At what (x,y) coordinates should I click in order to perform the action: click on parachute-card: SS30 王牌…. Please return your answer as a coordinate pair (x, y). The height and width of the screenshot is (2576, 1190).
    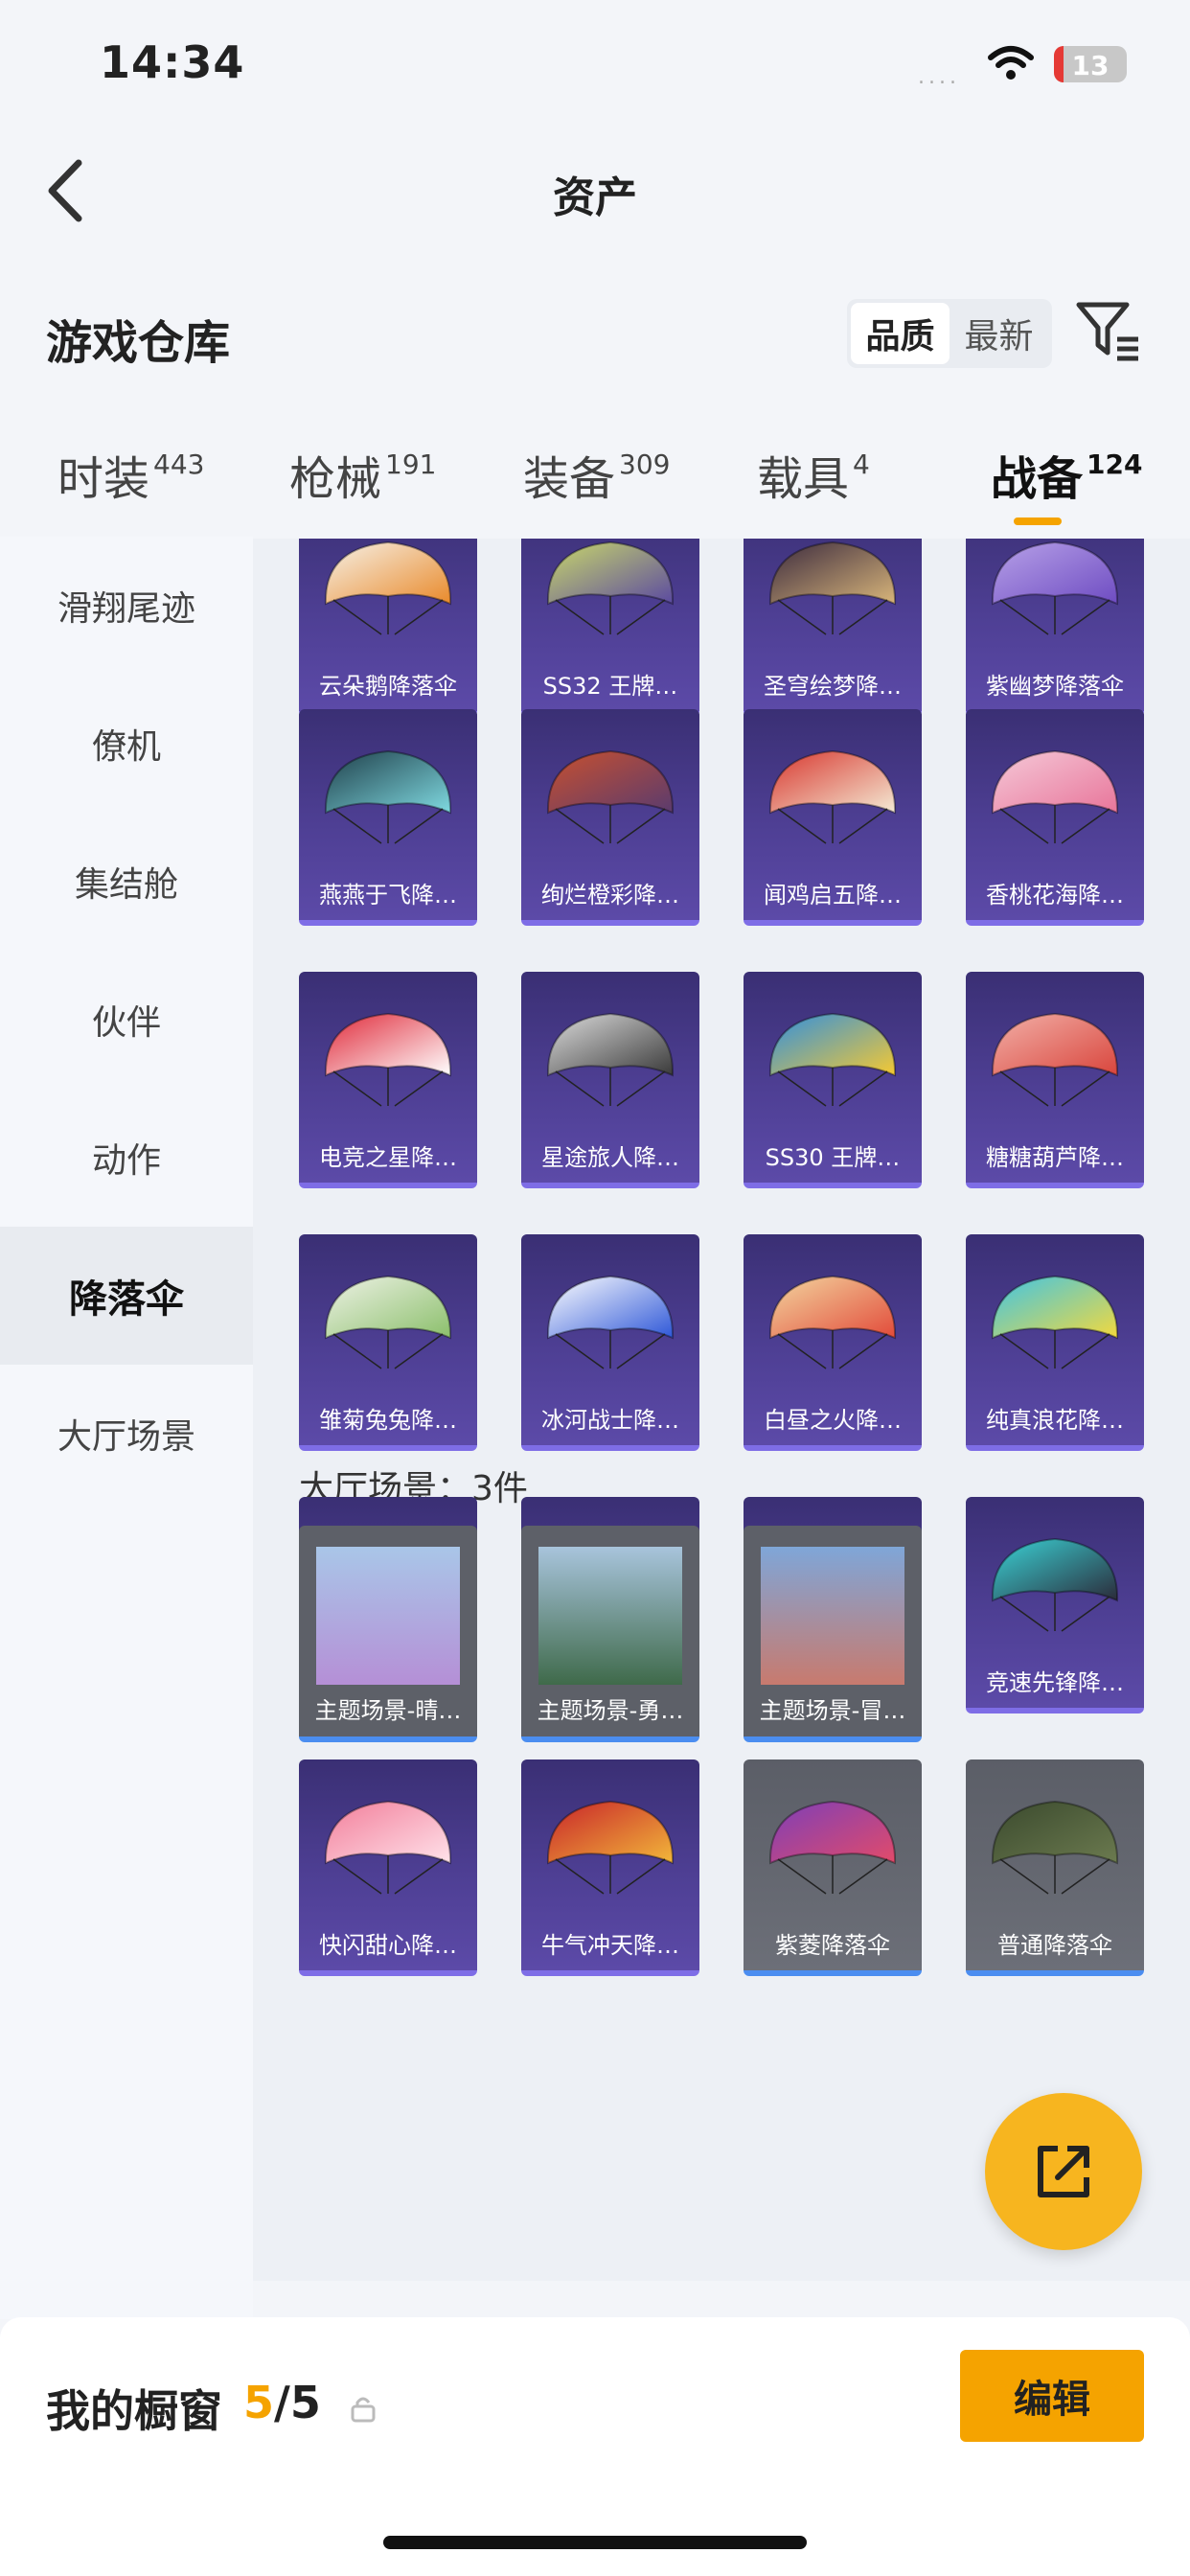
    Looking at the image, I should click on (833, 1080).